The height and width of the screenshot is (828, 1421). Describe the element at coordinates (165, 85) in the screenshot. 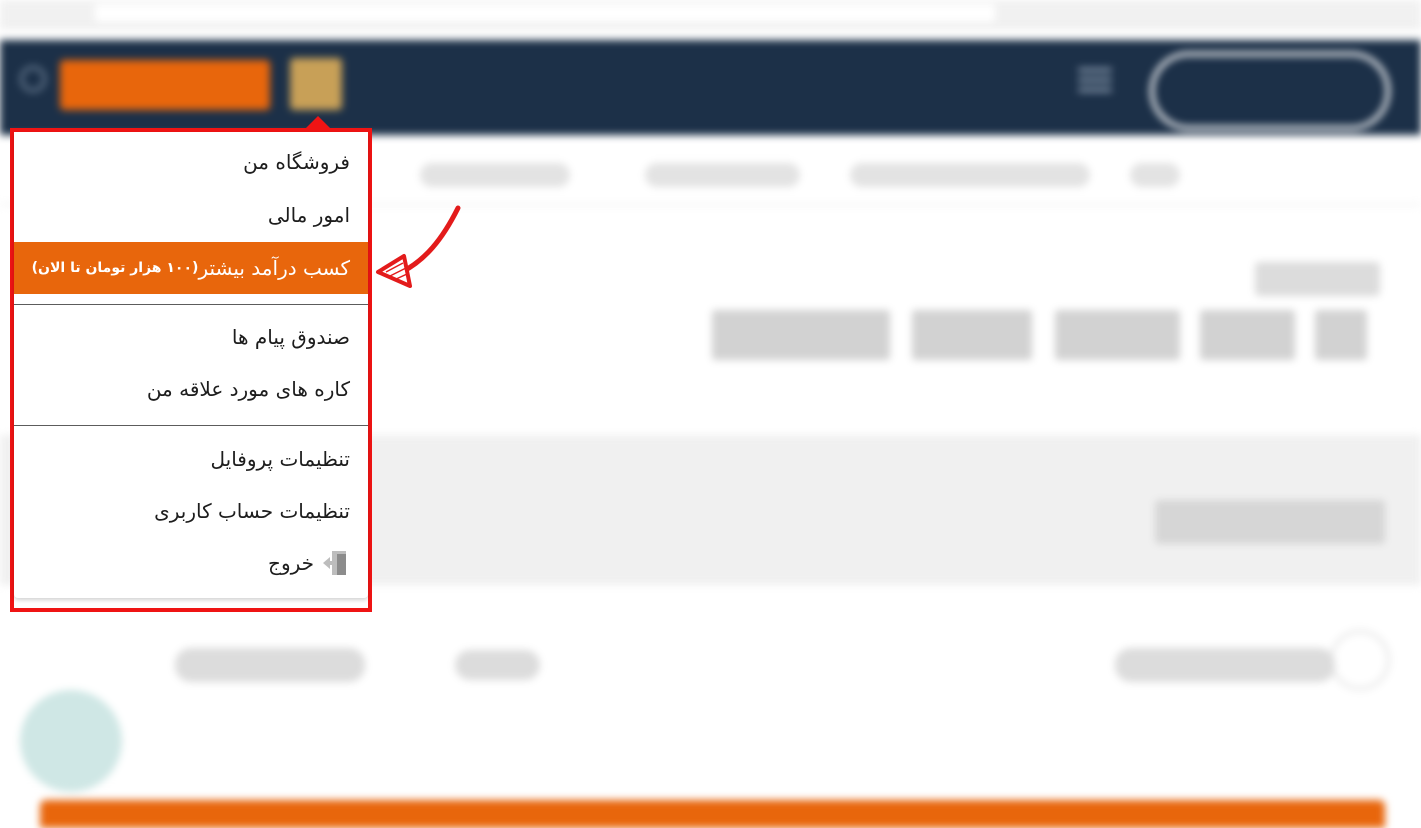

I see `header-action-button` at that location.